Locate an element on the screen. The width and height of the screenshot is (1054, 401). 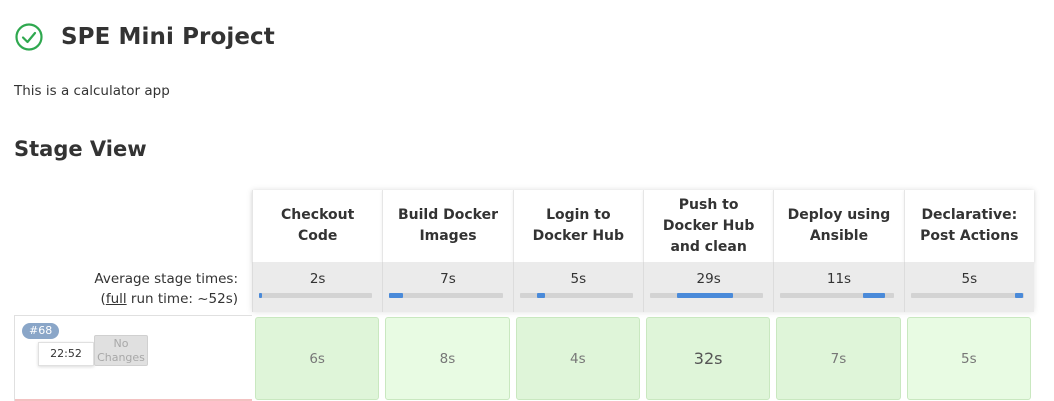
stage-result-cell: 6s is located at coordinates (317, 358).